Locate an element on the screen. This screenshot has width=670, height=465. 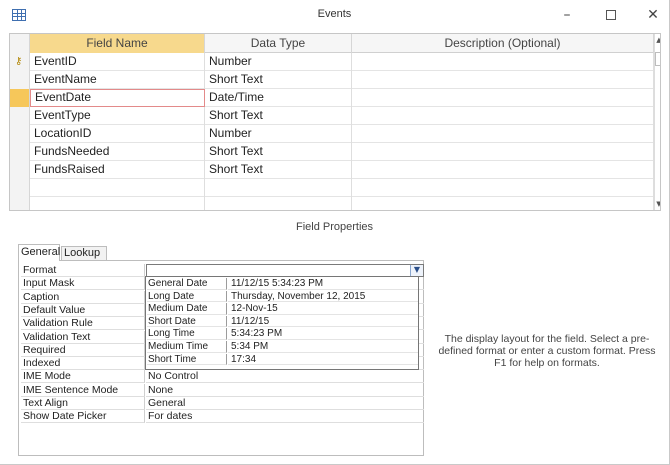
property-label: Validation Text is located at coordinates (83, 337).